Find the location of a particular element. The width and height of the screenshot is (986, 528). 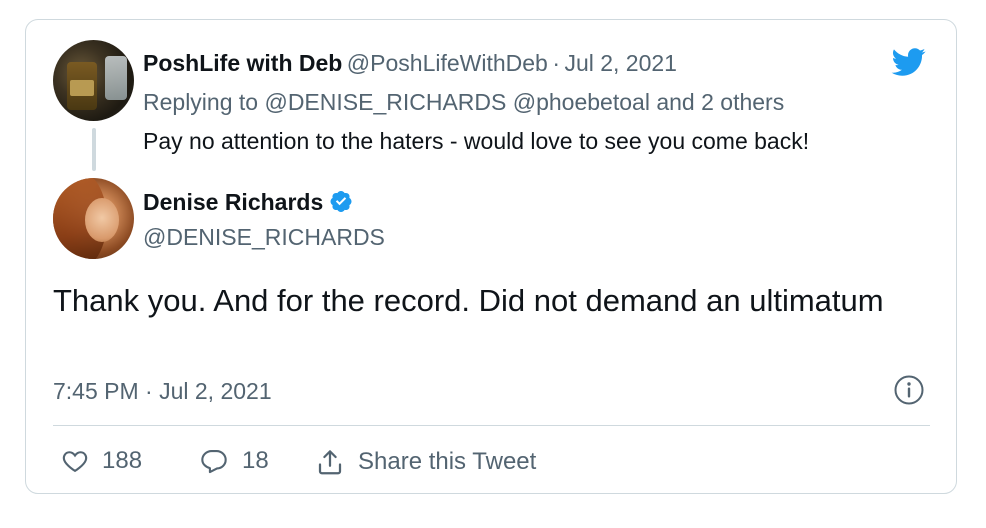

main-author-handle: @DENISE_RICHARDS is located at coordinates (264, 237).